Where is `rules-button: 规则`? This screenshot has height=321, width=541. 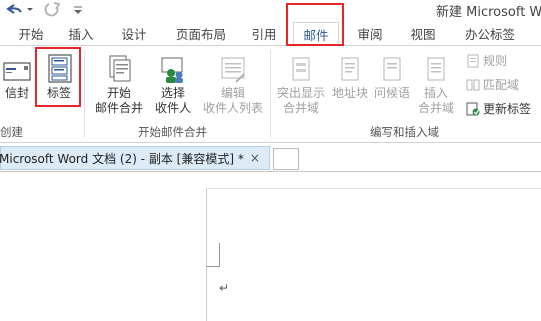
rules-button: 规则 is located at coordinates (486, 60).